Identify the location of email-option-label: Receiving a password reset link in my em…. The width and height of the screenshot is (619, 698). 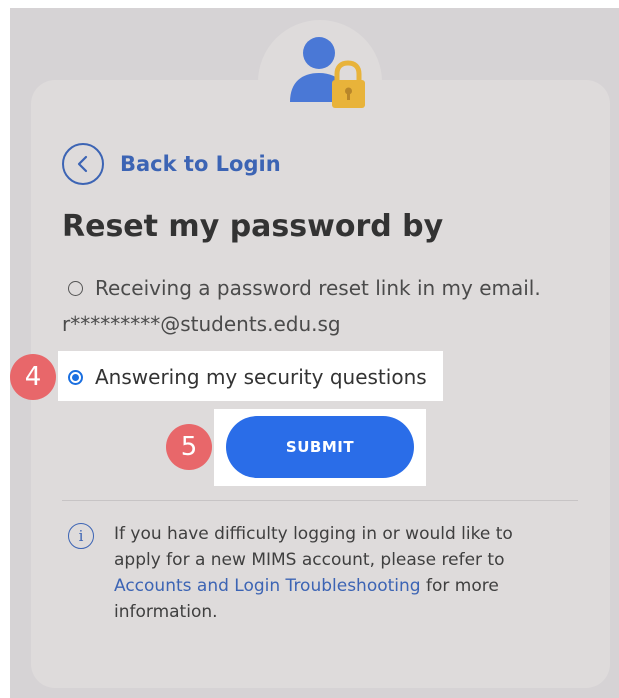
(318, 288).